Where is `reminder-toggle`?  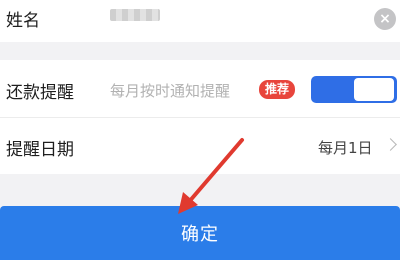 reminder-toggle is located at coordinates (354, 89).